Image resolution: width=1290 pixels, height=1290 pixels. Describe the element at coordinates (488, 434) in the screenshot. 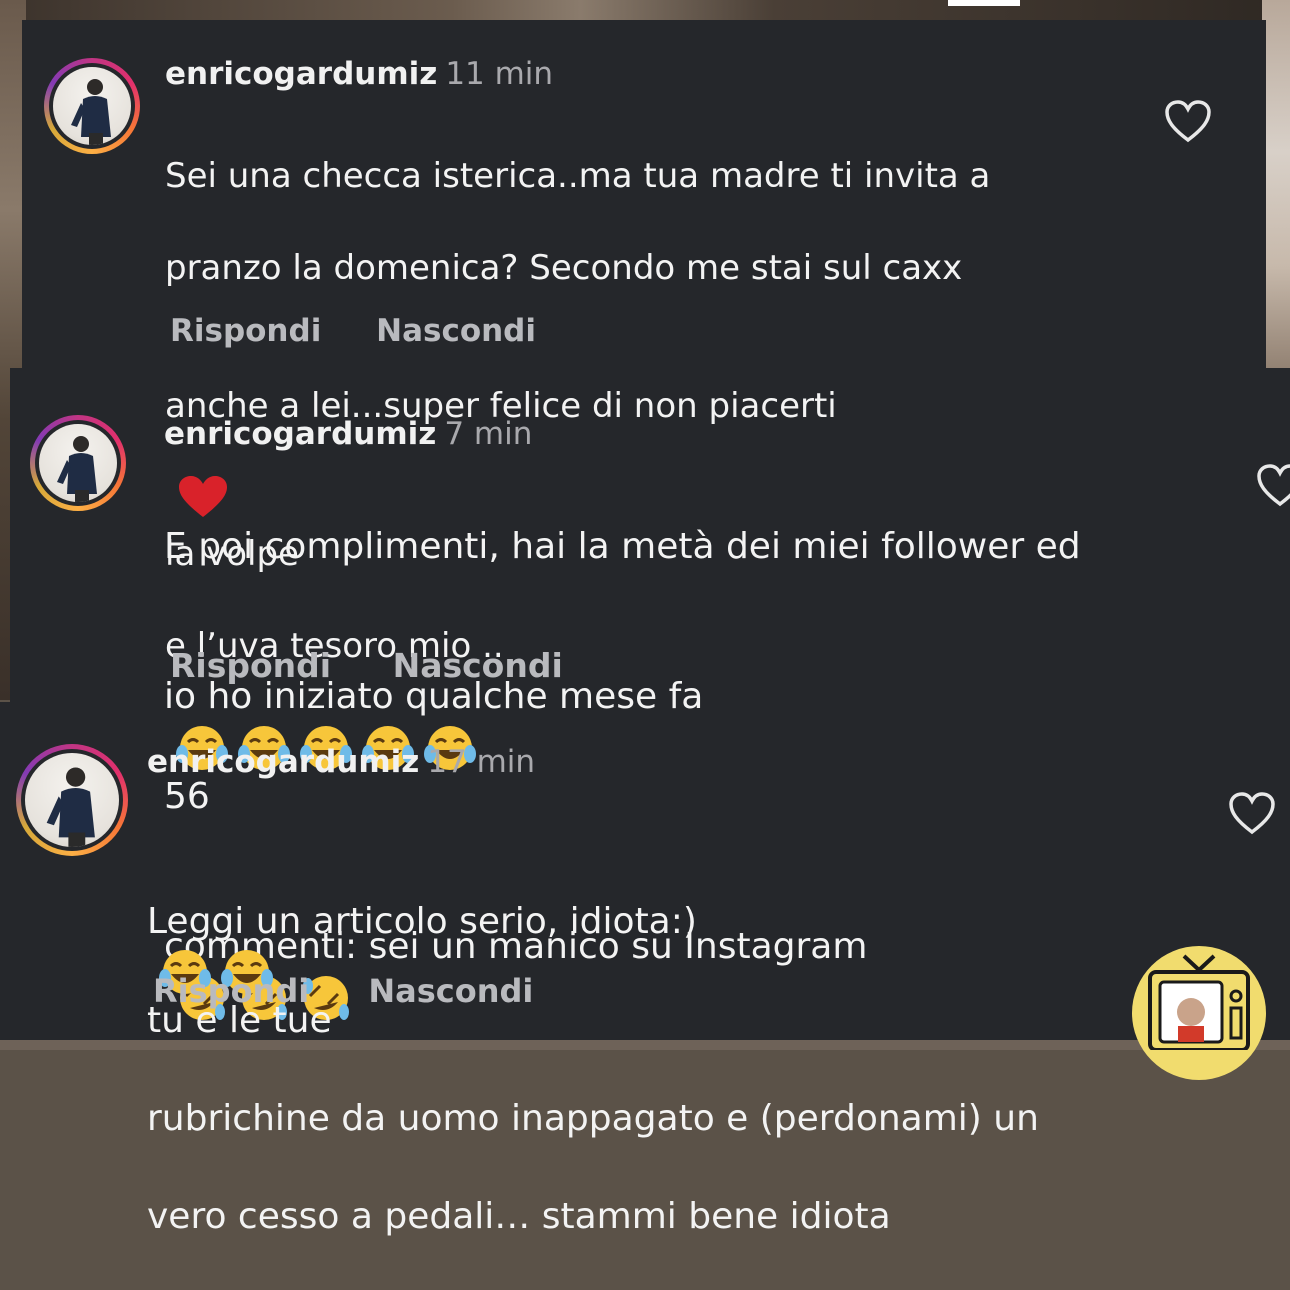

I see `comment-time: 7 min` at that location.